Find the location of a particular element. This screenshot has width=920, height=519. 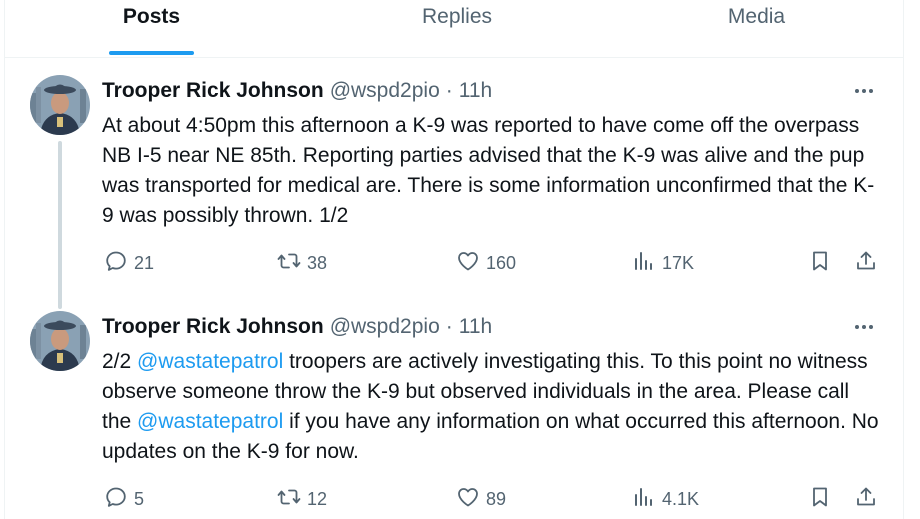

post-actions: 5 12 89 4.1K is located at coordinates (490, 499).